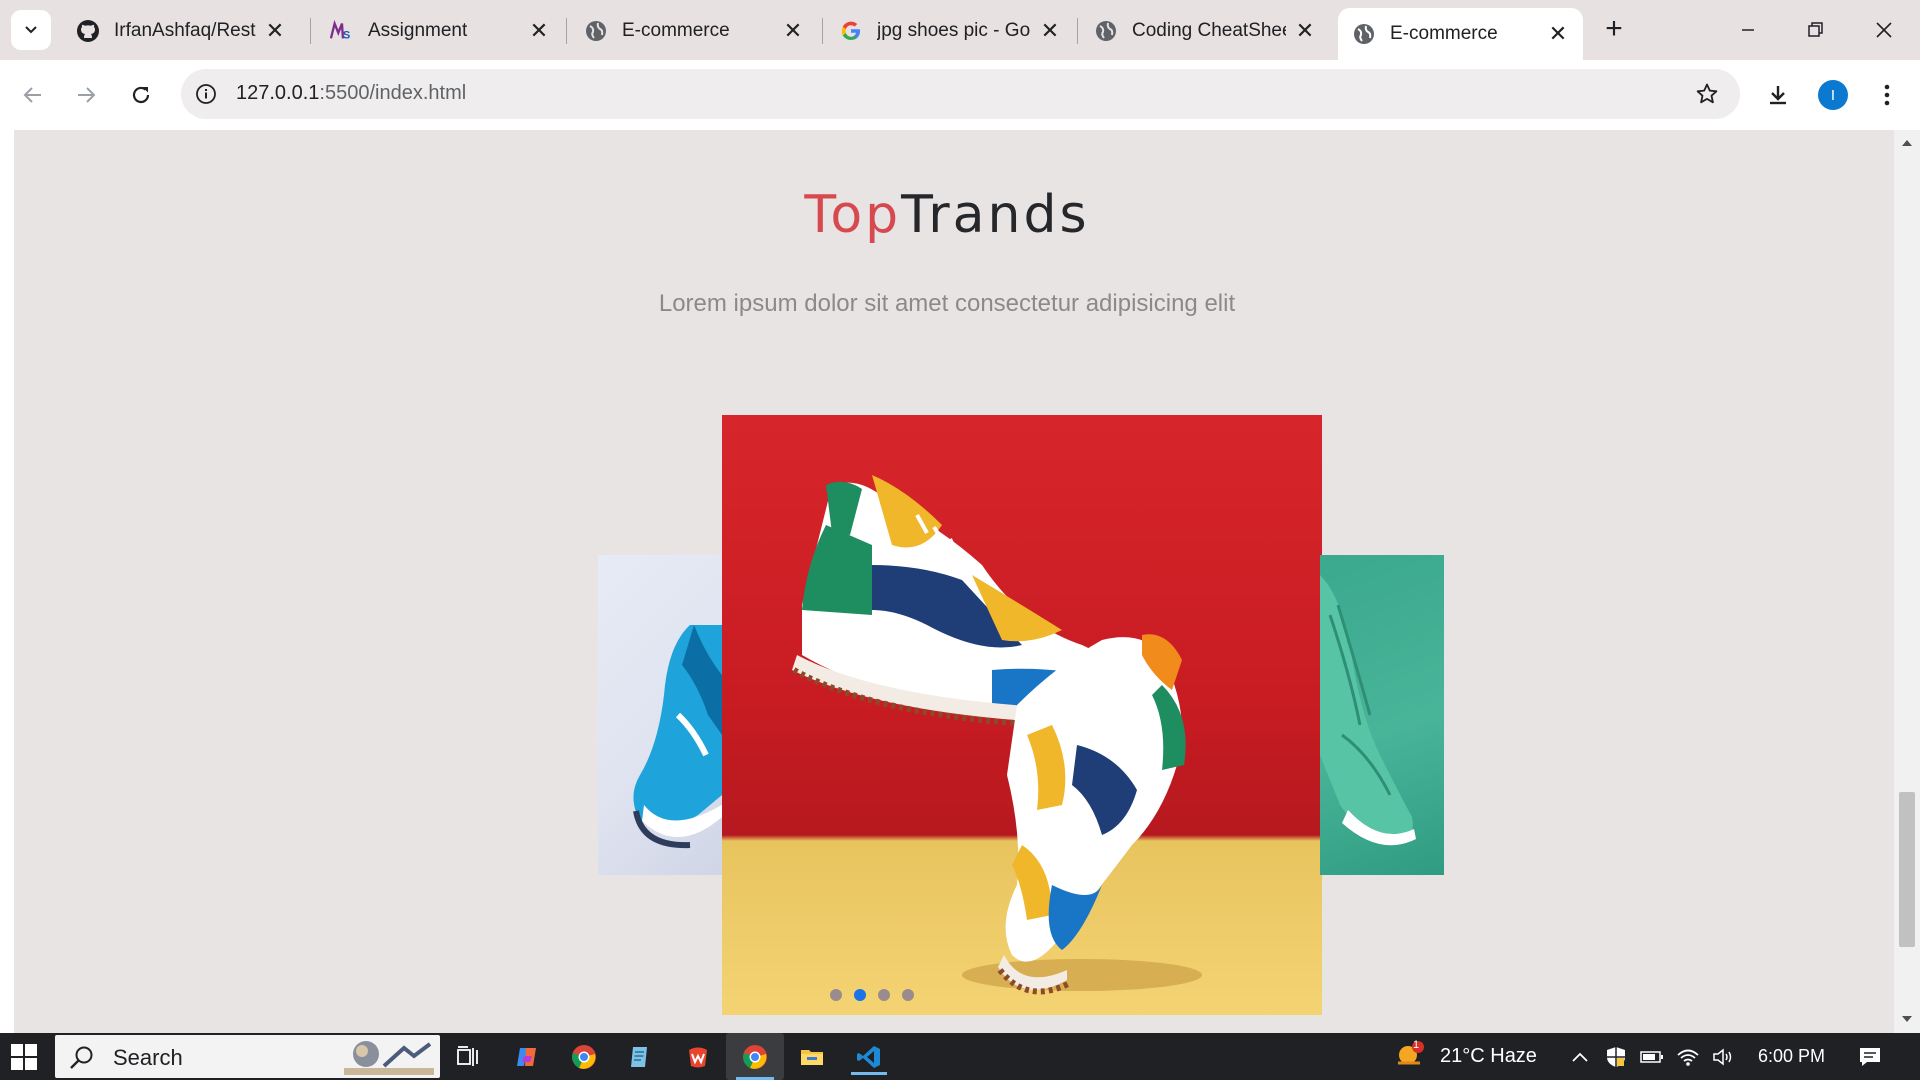  What do you see at coordinates (346, 35) in the screenshot?
I see `svg-text: S` at bounding box center [346, 35].